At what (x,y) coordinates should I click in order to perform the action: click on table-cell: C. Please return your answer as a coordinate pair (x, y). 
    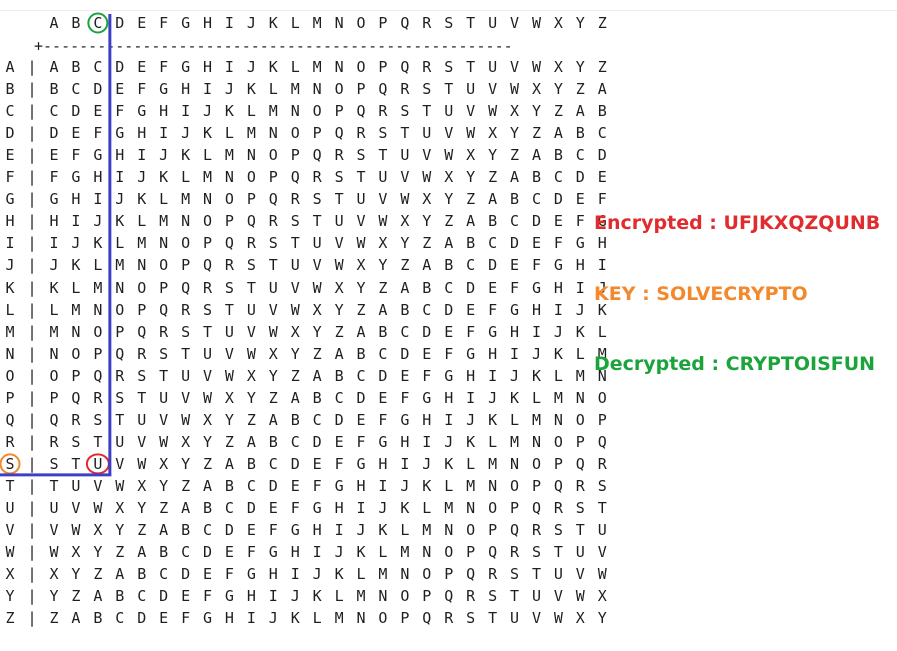
    Looking at the image, I should click on (339, 397).